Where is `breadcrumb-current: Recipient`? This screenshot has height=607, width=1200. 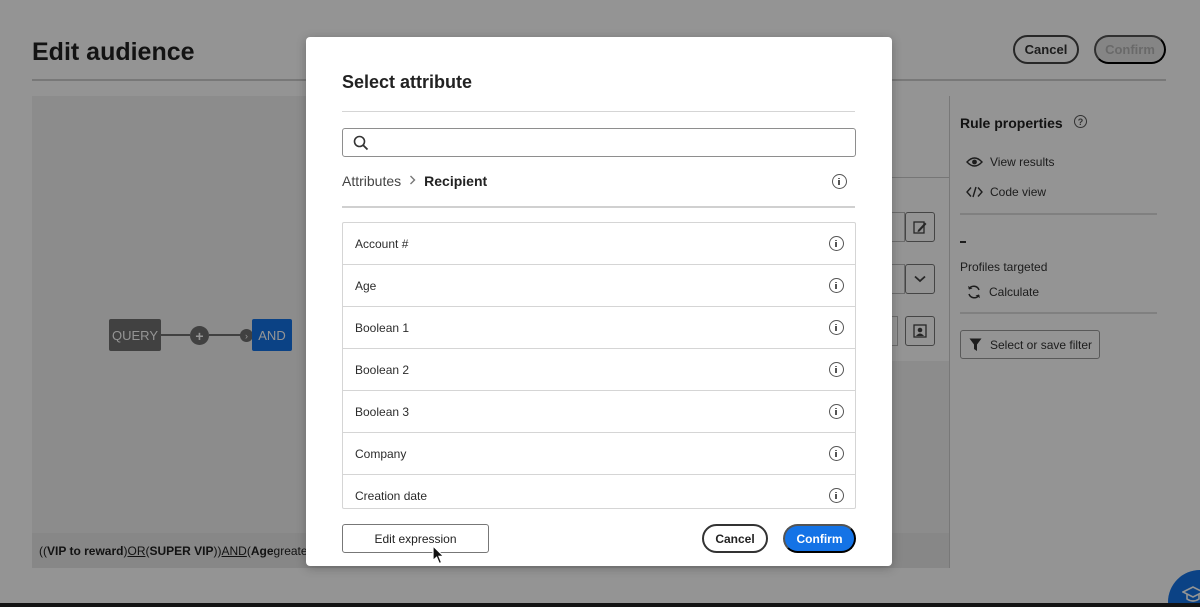
breadcrumb-current: Recipient is located at coordinates (456, 181).